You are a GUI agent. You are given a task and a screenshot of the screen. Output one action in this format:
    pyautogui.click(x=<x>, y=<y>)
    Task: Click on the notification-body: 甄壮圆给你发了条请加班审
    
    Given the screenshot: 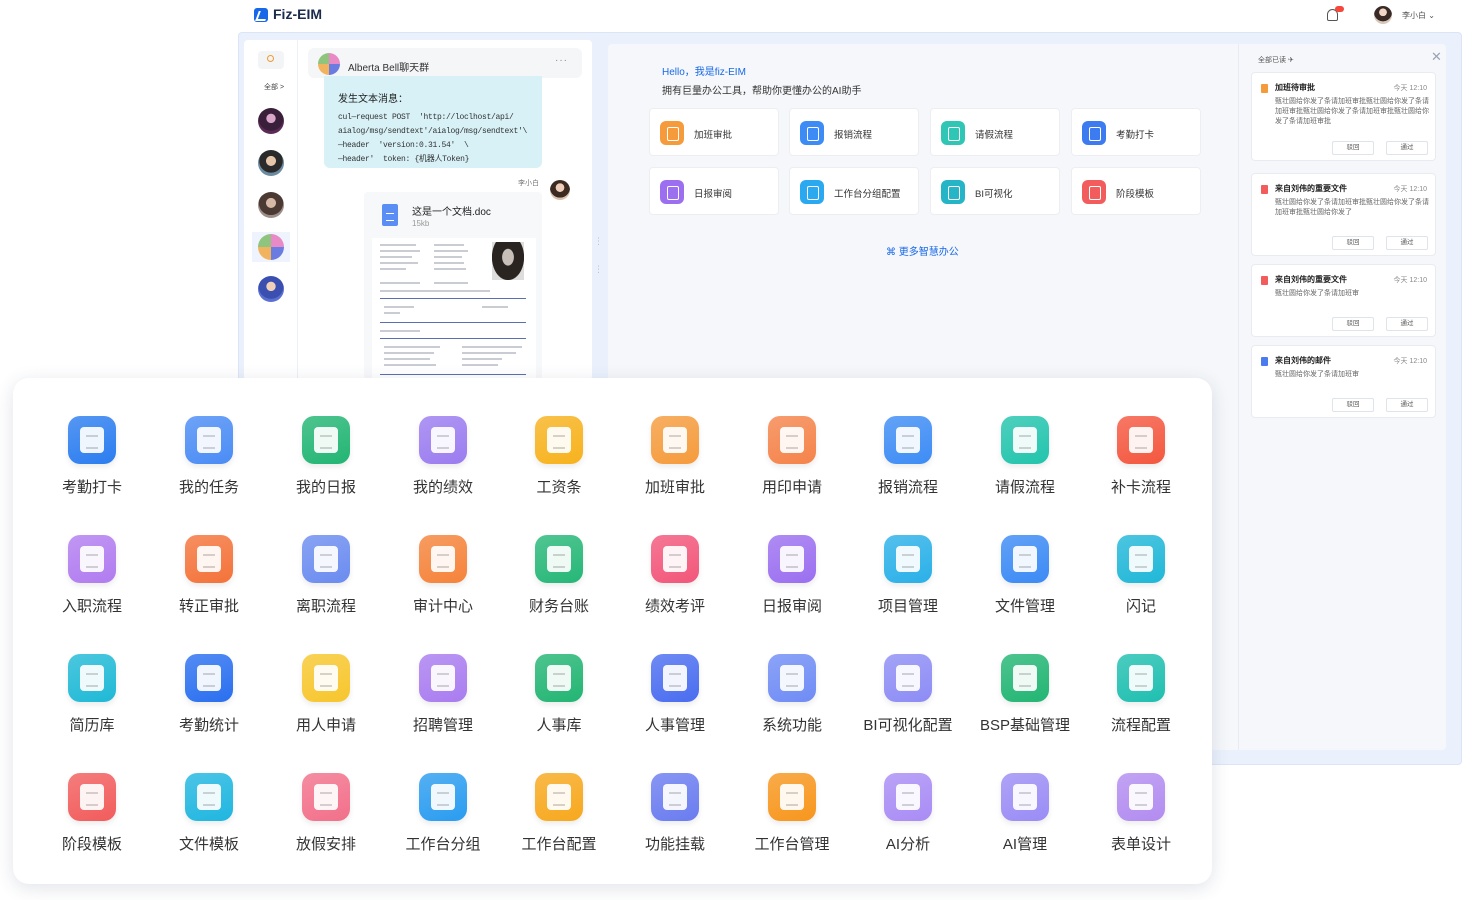 What is the action you would take?
    pyautogui.click(x=1317, y=293)
    